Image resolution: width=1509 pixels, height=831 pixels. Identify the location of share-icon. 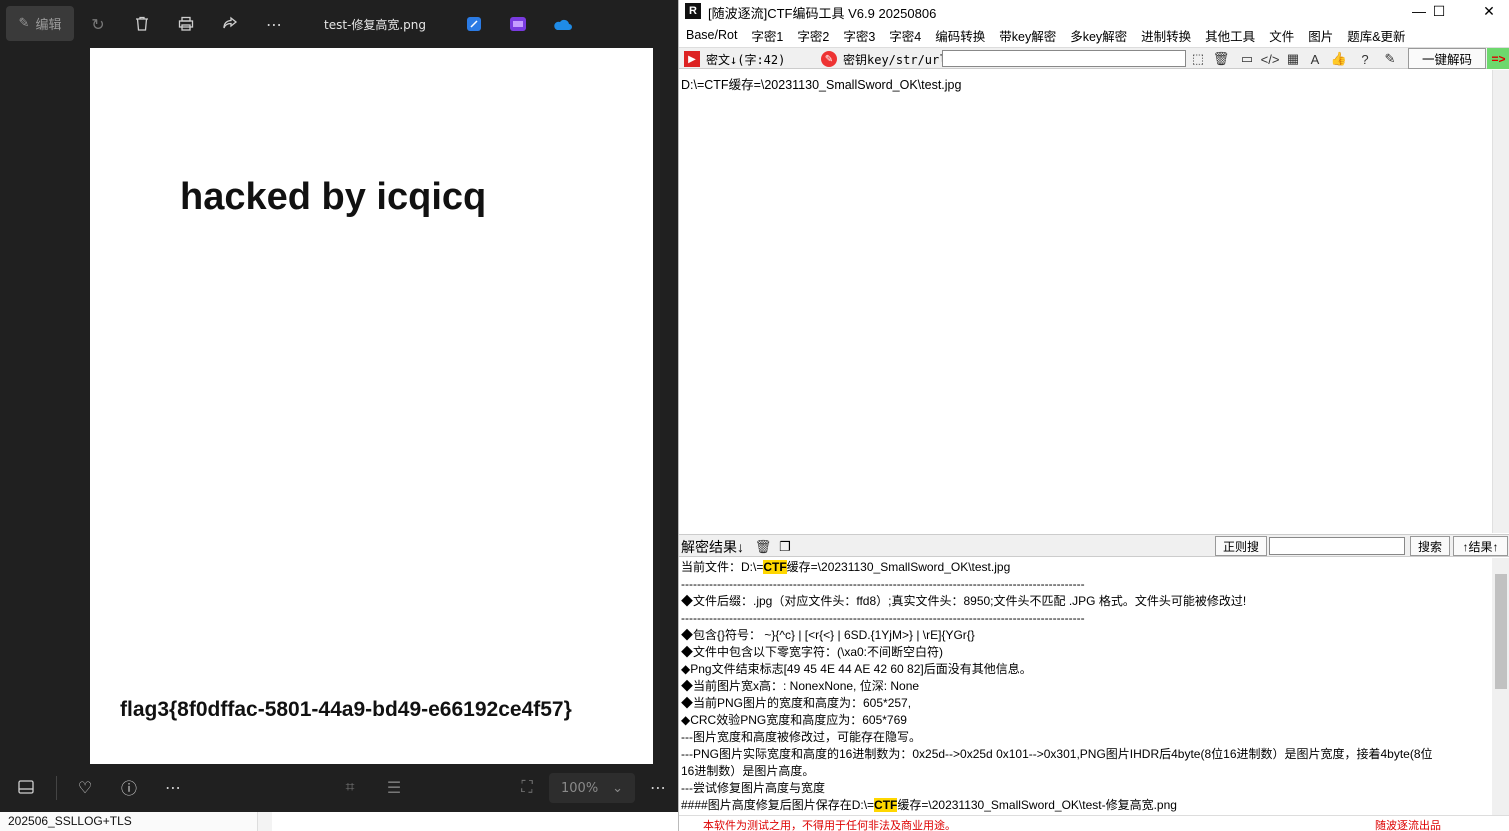
(230, 24).